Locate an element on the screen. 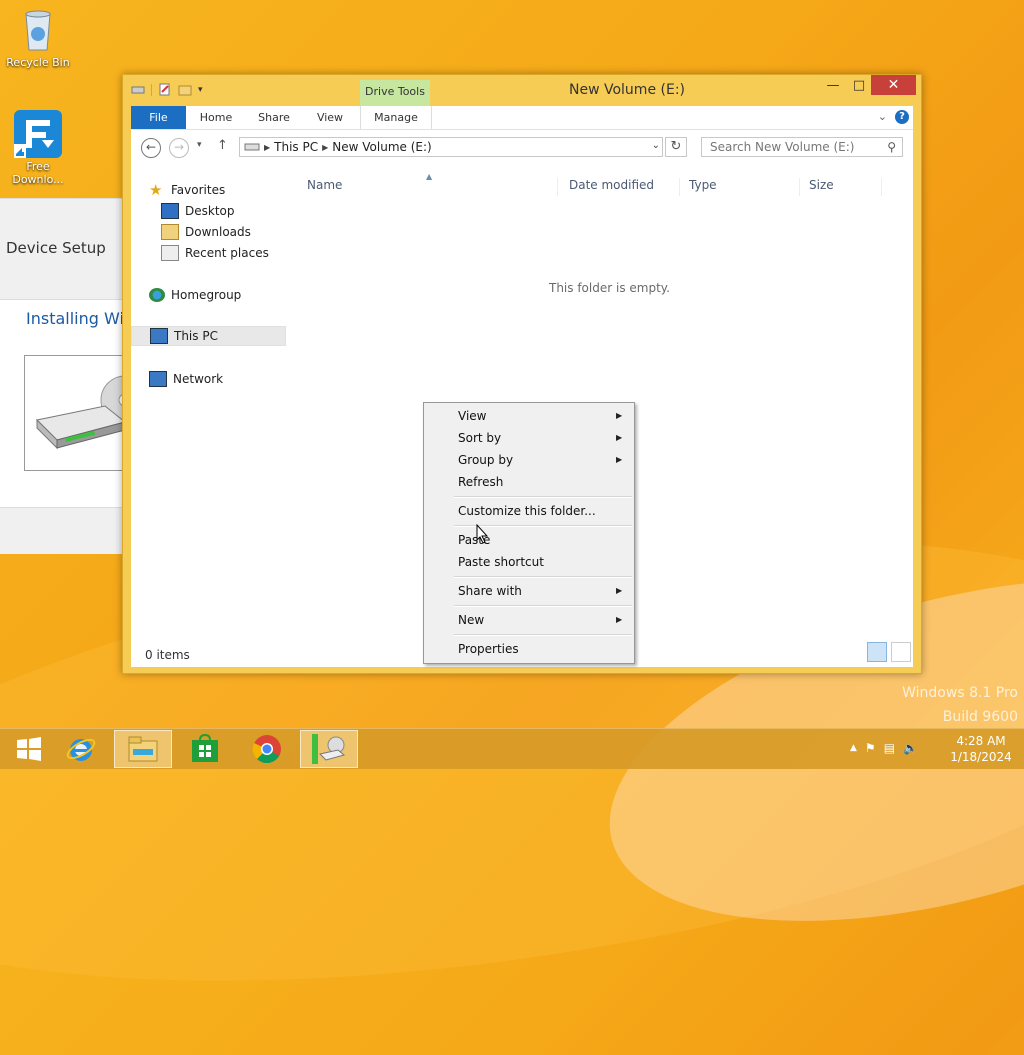 This screenshot has height=1055, width=1024. nav-item-homegroup: Homegroup is located at coordinates (195, 295).